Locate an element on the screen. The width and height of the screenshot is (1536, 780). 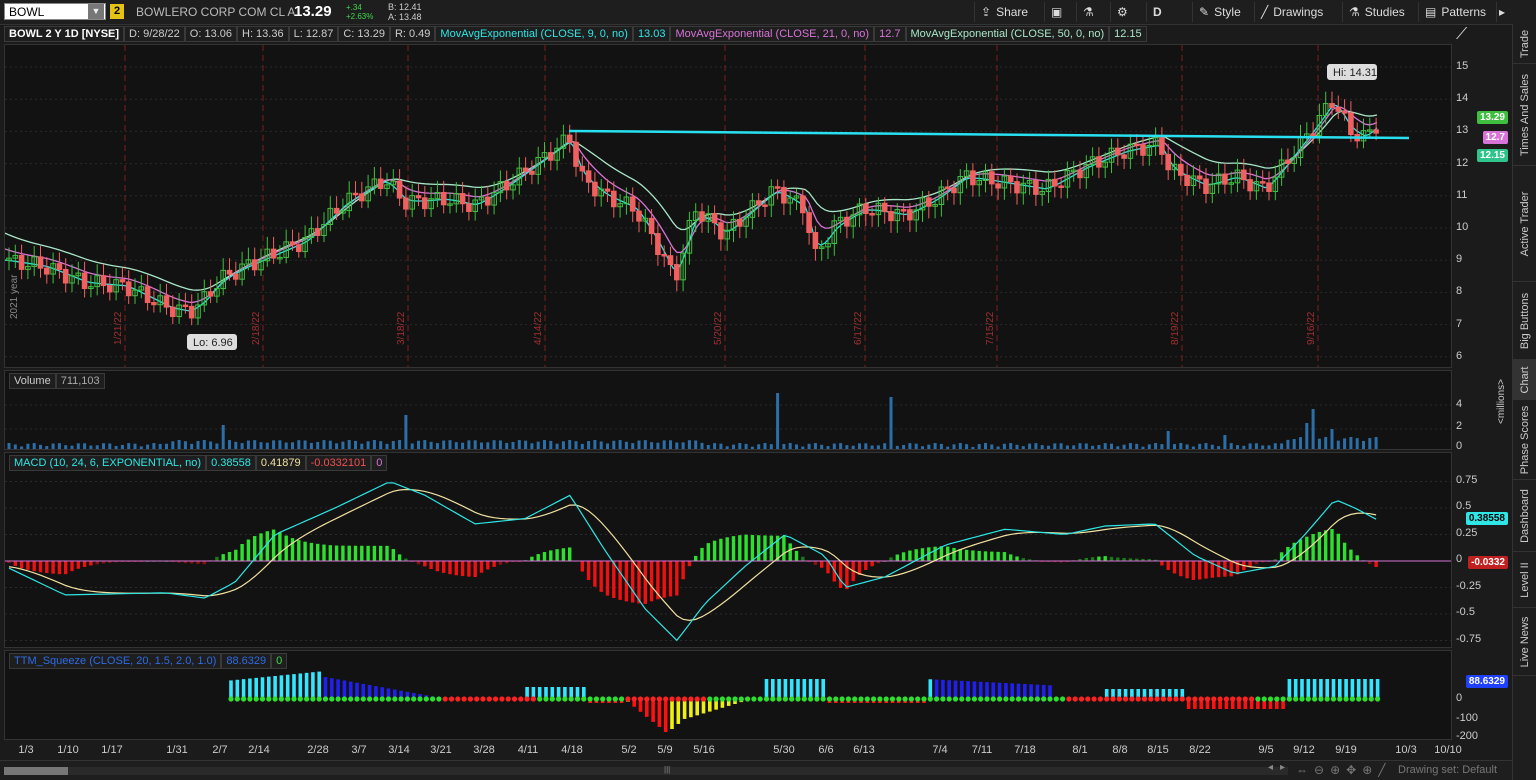
pan-icon: ✥ is located at coordinates (1354, 770).